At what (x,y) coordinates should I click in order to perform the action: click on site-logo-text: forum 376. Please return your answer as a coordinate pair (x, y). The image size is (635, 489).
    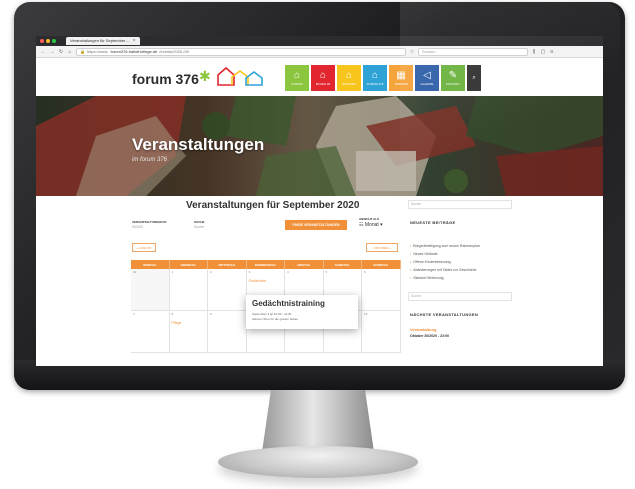
    Looking at the image, I should click on (165, 79).